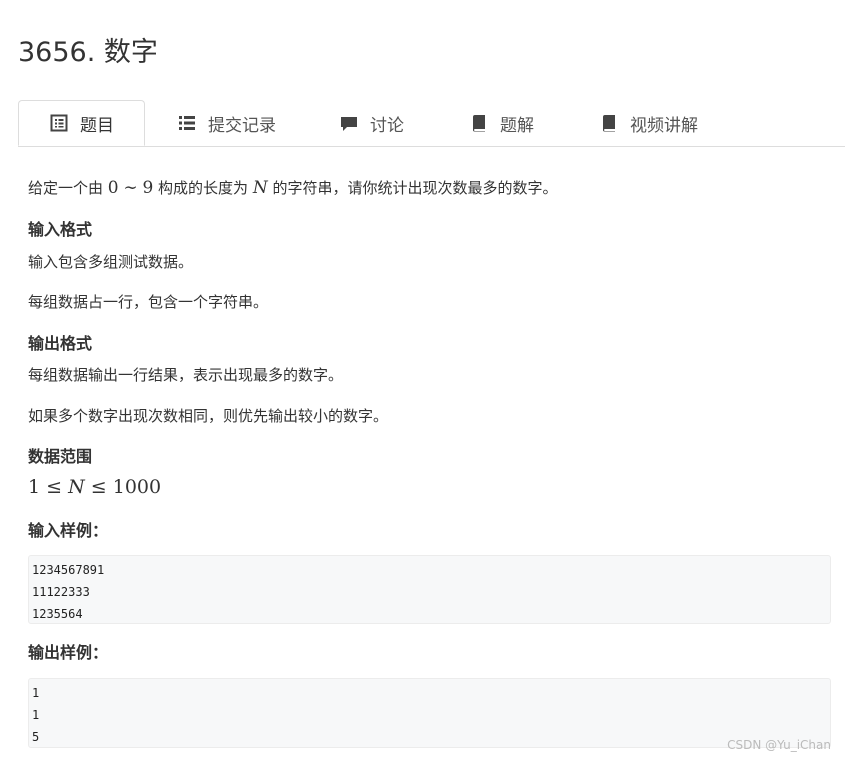 The image size is (845, 760). What do you see at coordinates (60, 229) in the screenshot?
I see `input-format-heading: 输入格式` at bounding box center [60, 229].